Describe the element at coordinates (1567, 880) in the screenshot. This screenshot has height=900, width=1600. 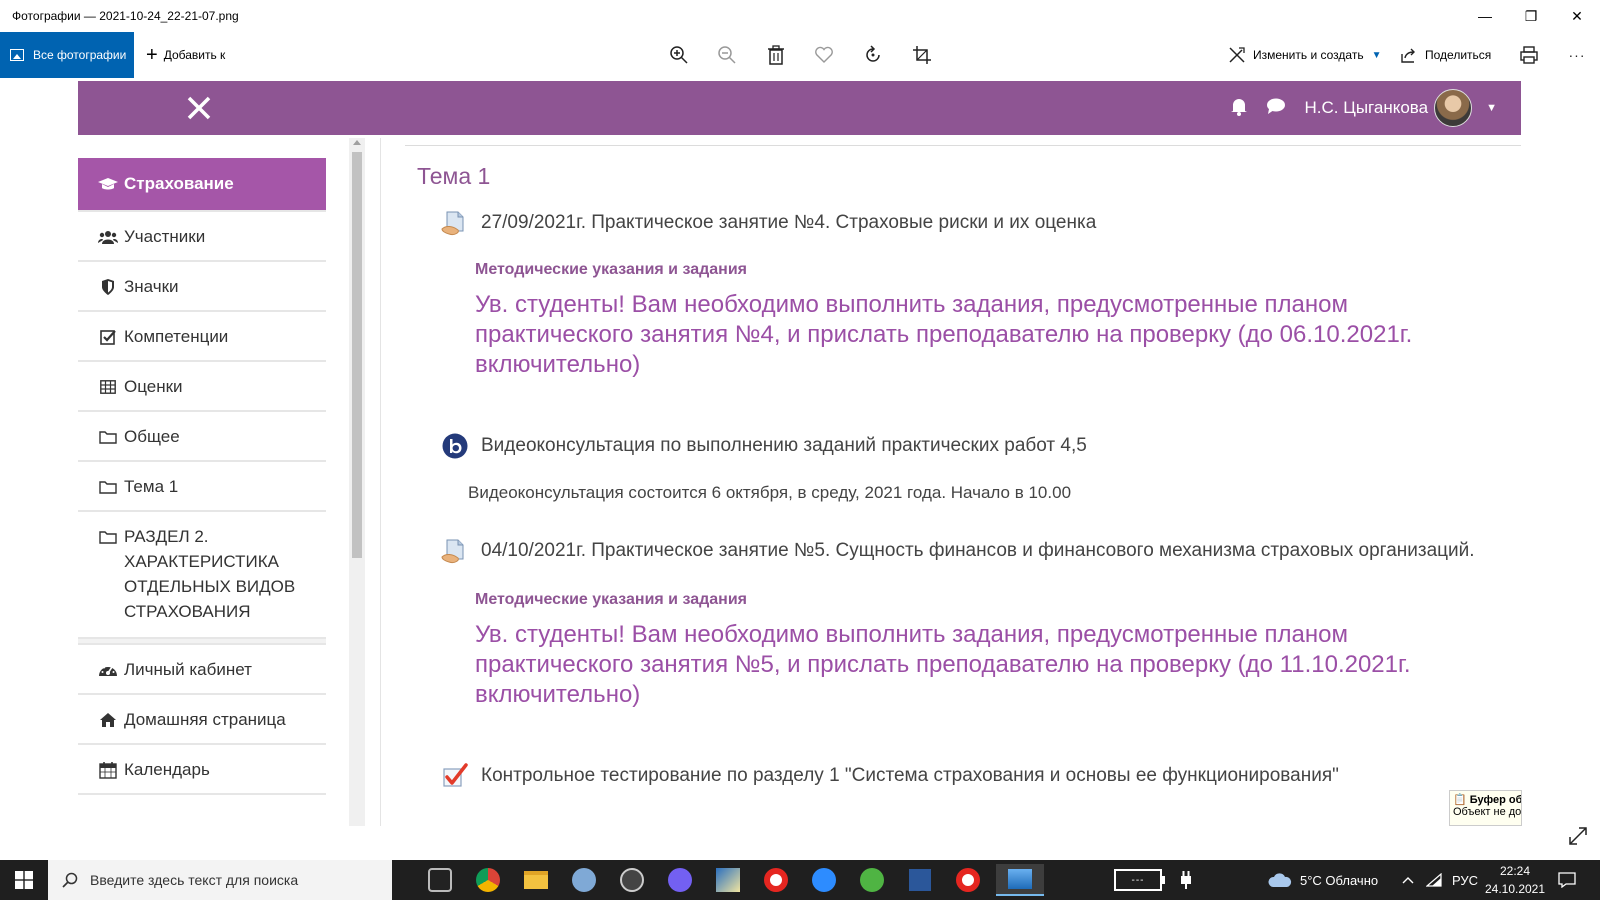
I see `notifications-icon` at that location.